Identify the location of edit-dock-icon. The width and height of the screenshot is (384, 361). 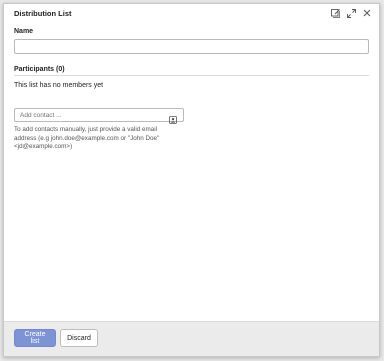
(335, 13).